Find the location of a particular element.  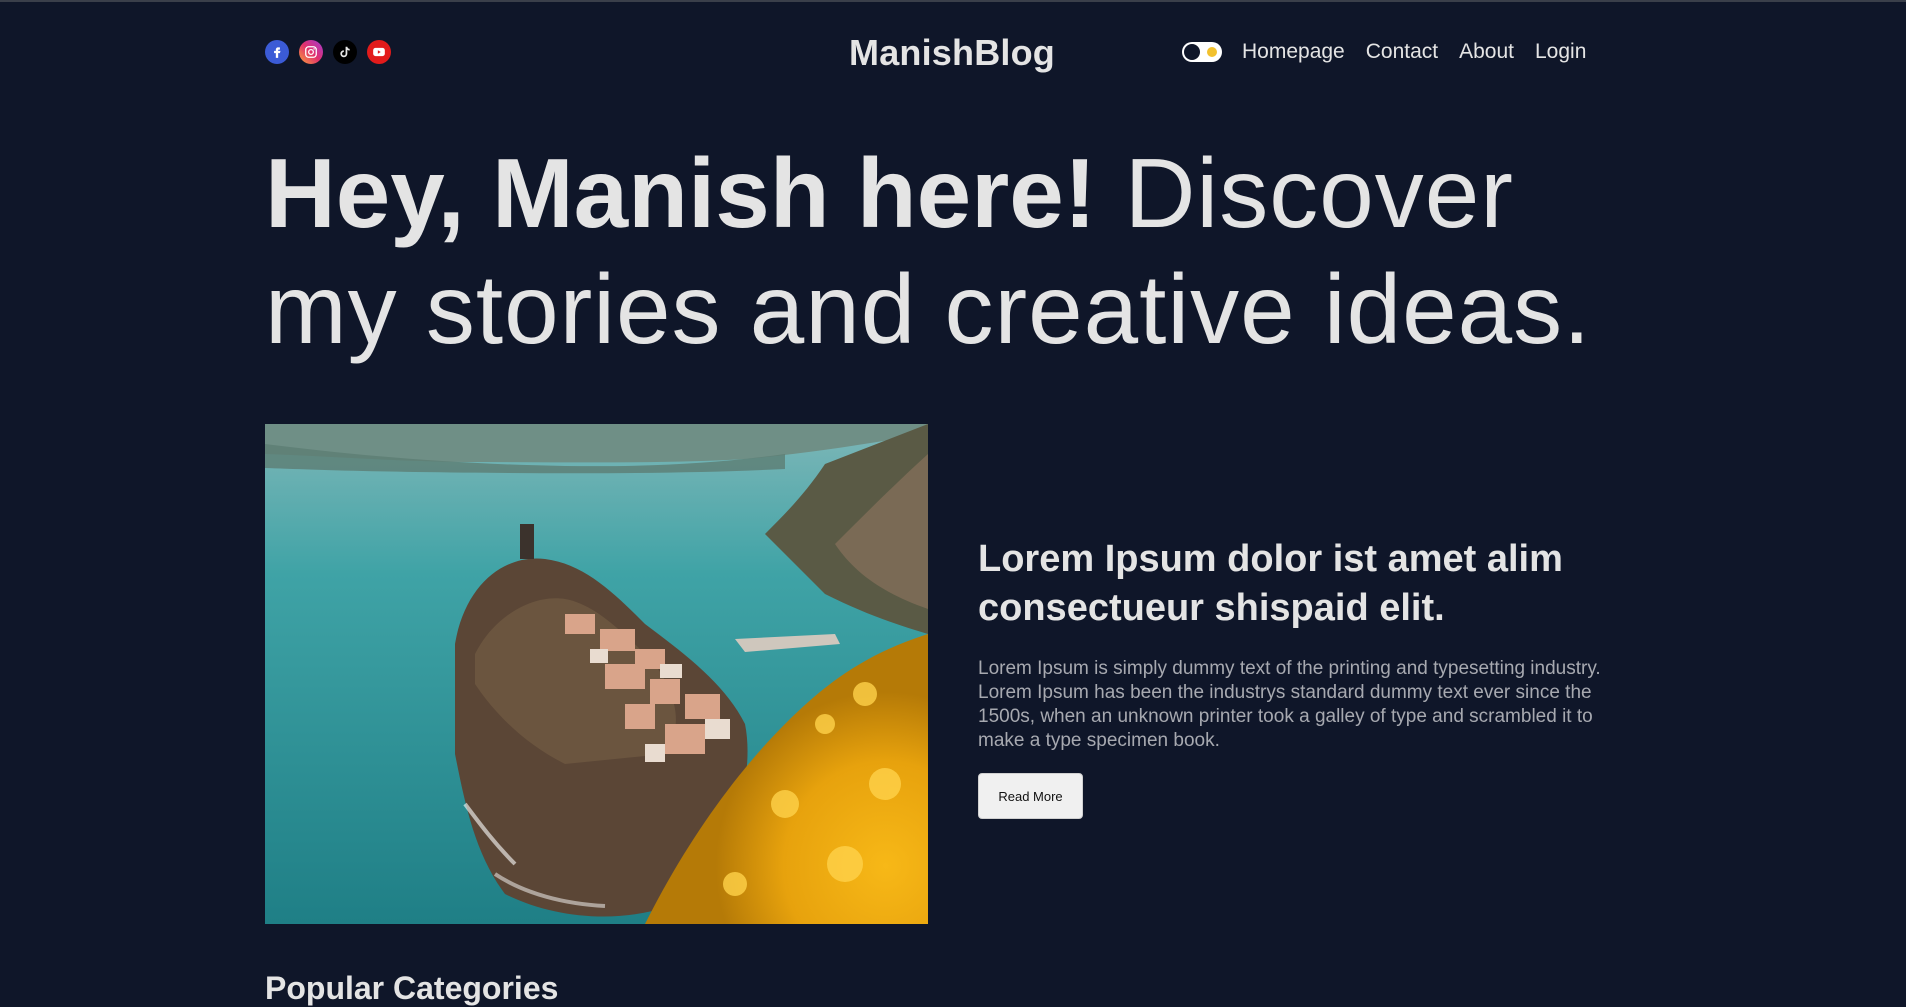

tiktok-icon is located at coordinates (345, 52).